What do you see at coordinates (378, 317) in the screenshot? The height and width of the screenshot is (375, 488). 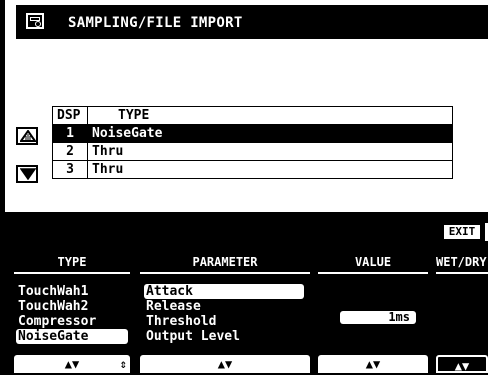 I see `value-display: 1ms` at bounding box center [378, 317].